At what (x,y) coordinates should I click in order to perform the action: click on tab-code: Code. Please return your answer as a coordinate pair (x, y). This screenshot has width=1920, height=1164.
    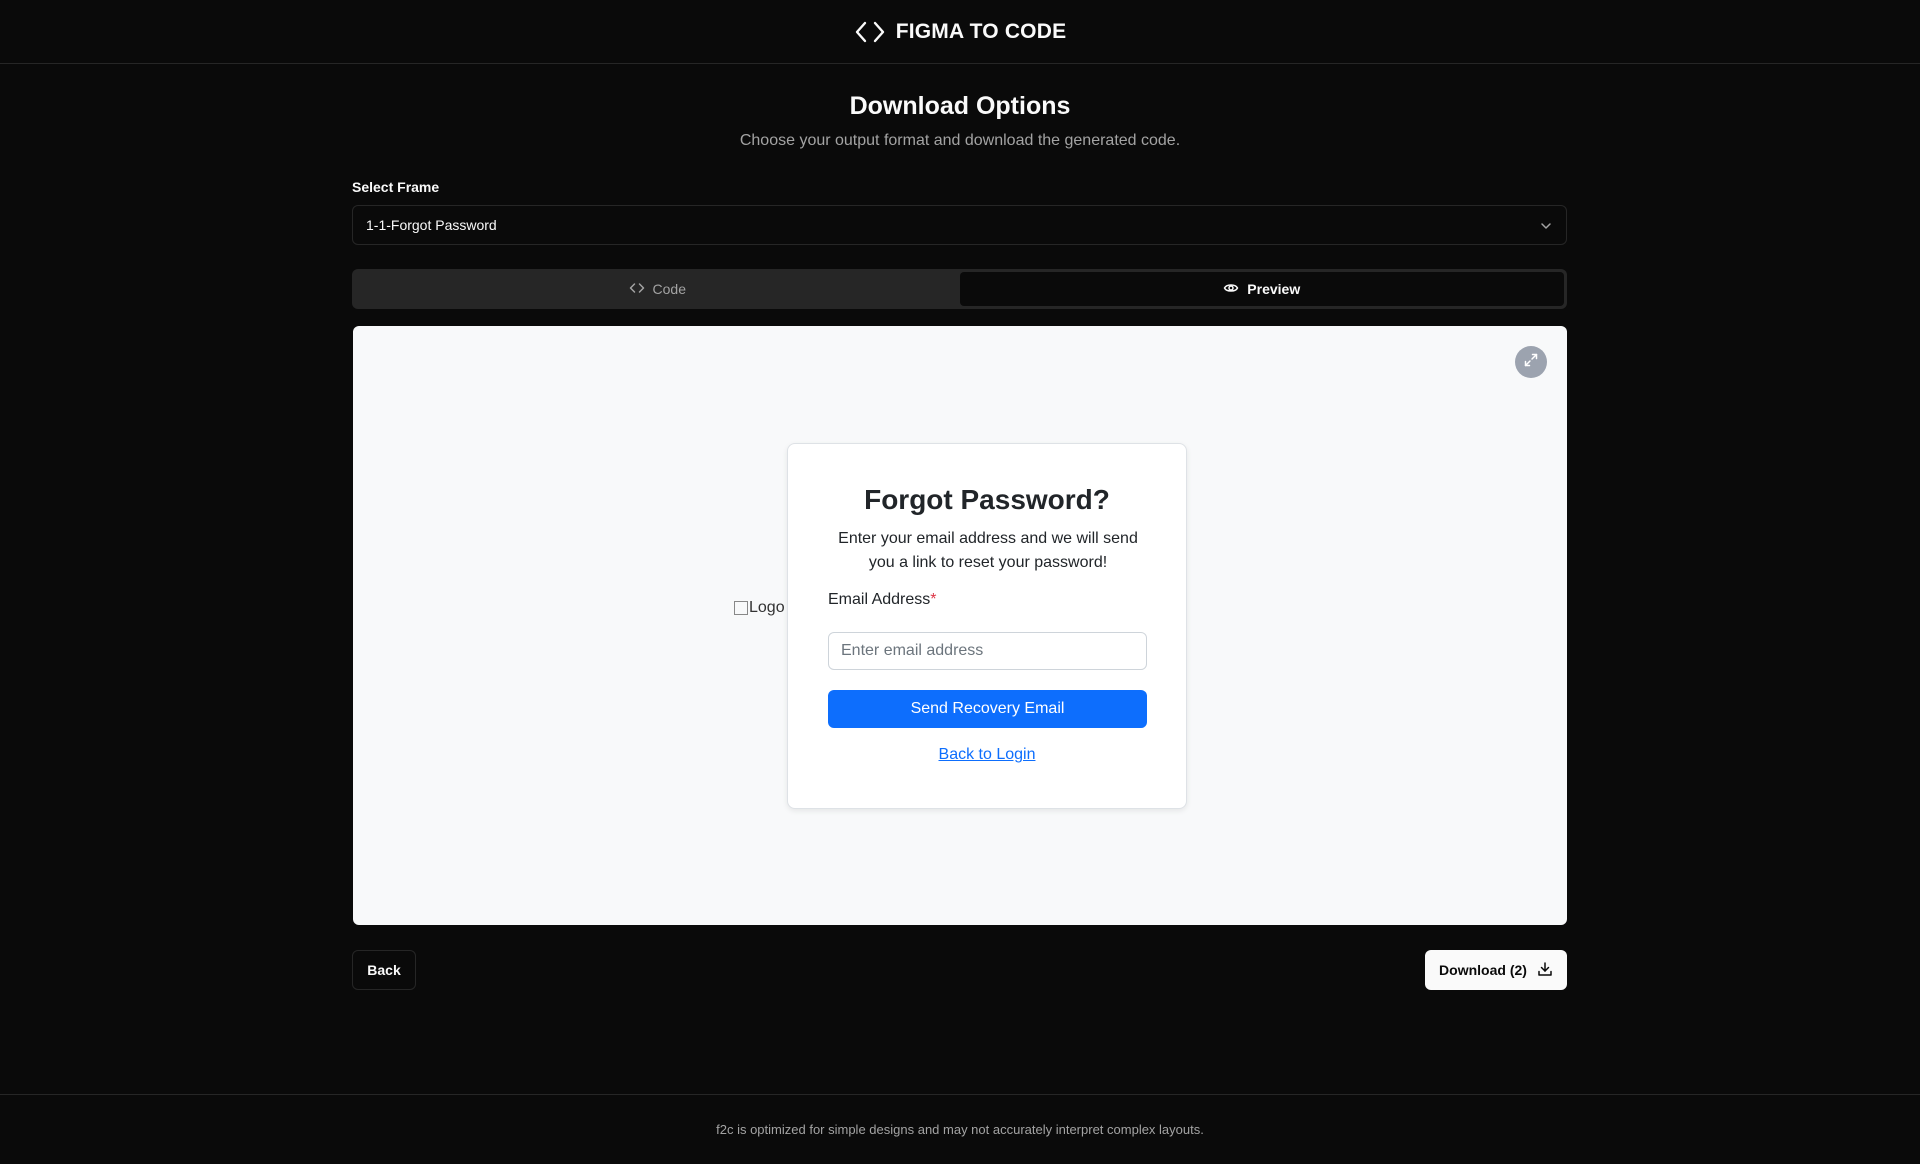
    Looking at the image, I should click on (657, 289).